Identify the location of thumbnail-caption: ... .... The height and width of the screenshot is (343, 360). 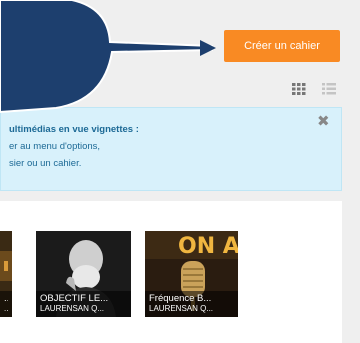
(6, 304).